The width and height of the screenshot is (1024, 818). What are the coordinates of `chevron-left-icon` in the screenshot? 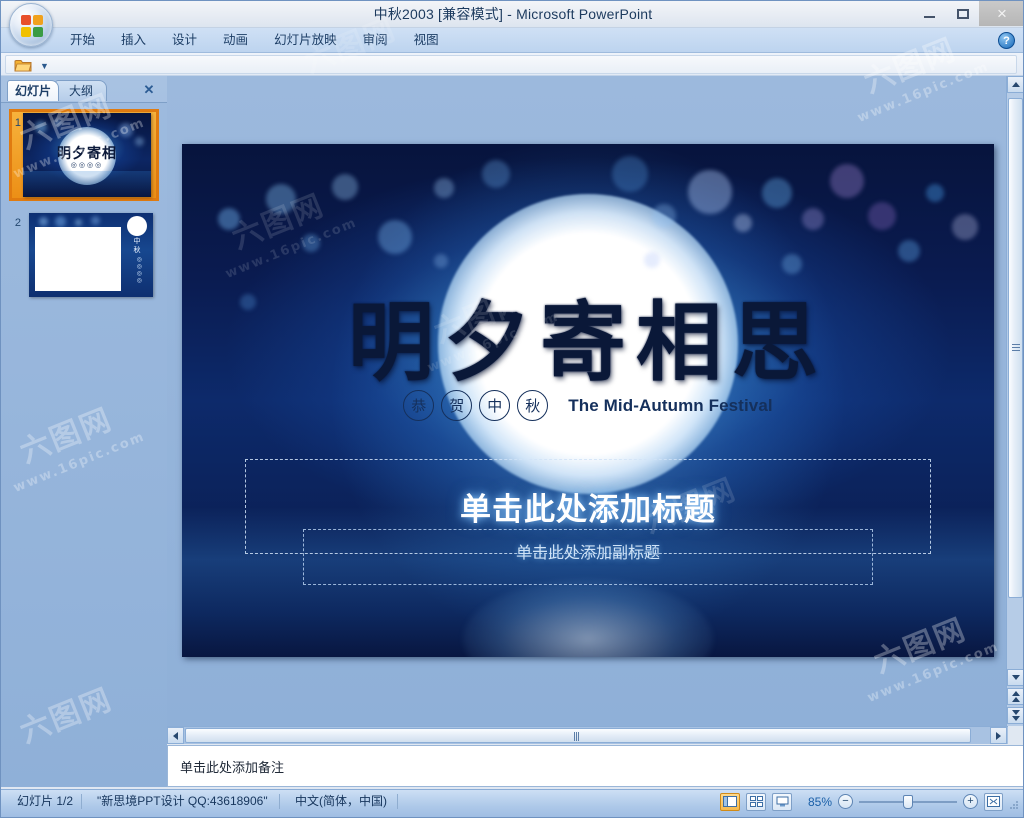 It's located at (175, 735).